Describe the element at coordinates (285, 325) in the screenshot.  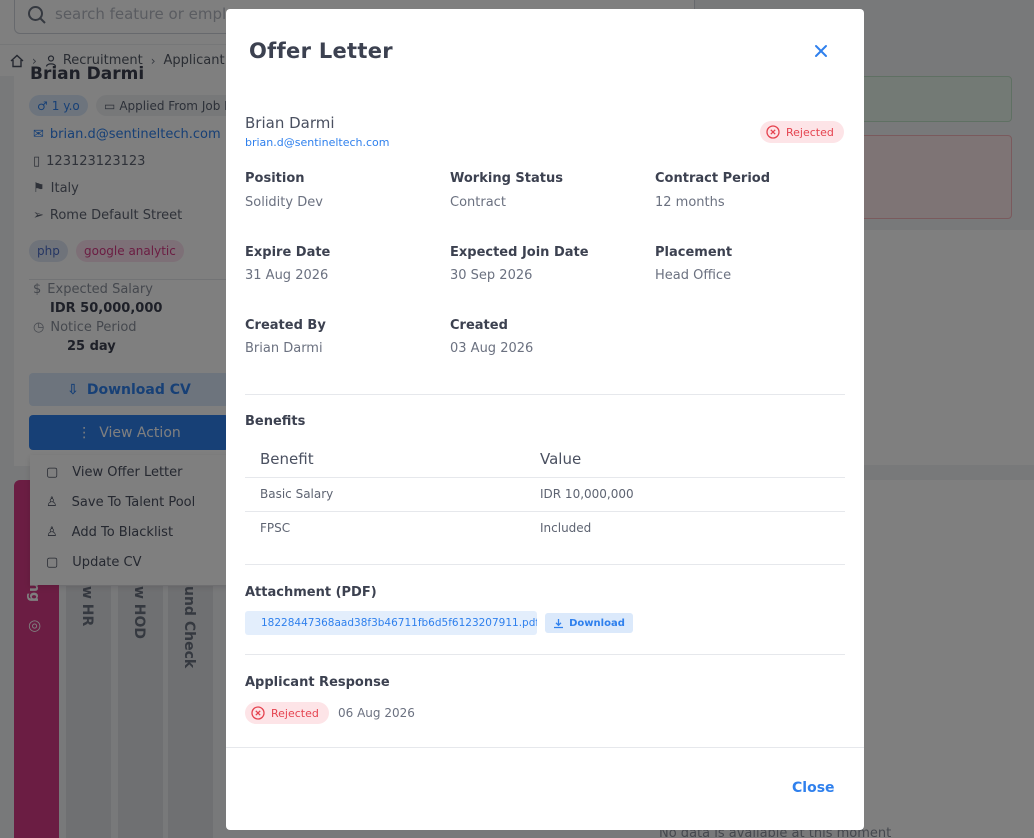
I see `created-by-label: Created By` at that location.